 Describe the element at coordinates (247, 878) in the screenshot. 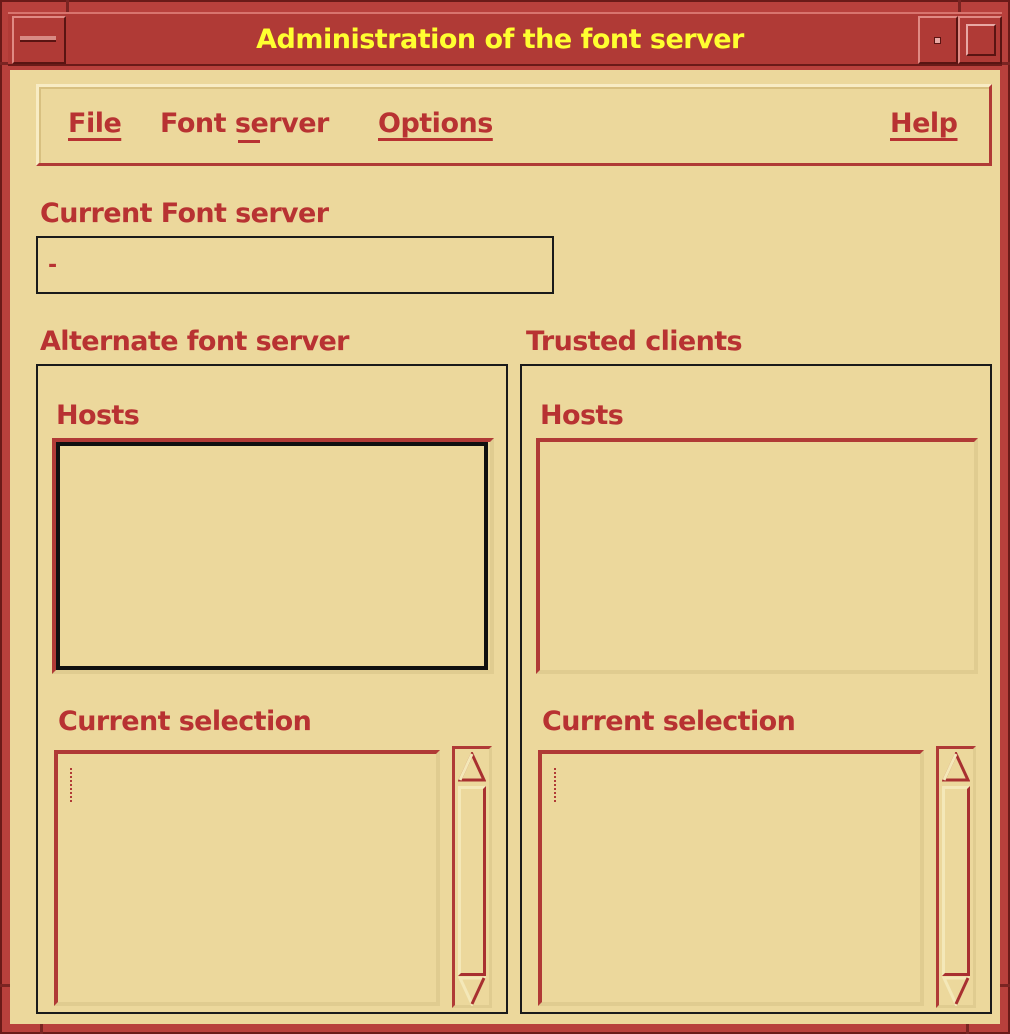

I see `alternate-selection-text` at that location.